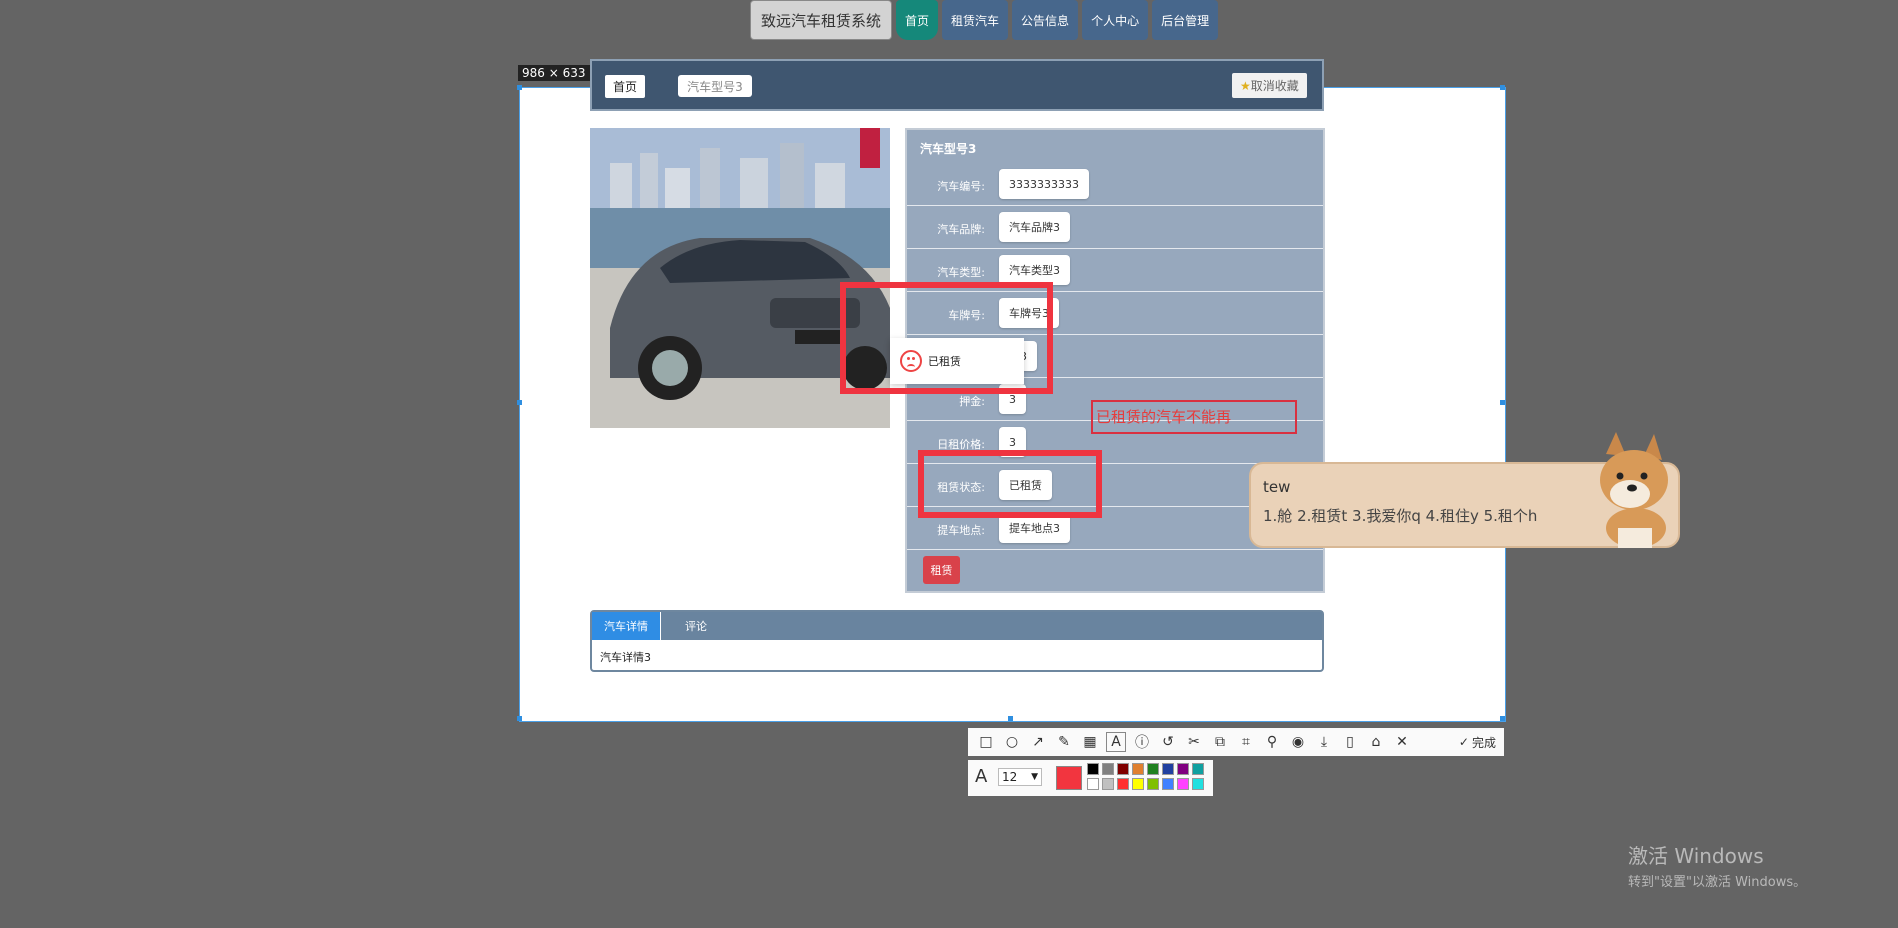 This screenshot has width=1898, height=928. Describe the element at coordinates (1220, 742) in the screenshot. I see `translate-icon: ⧉` at that location.